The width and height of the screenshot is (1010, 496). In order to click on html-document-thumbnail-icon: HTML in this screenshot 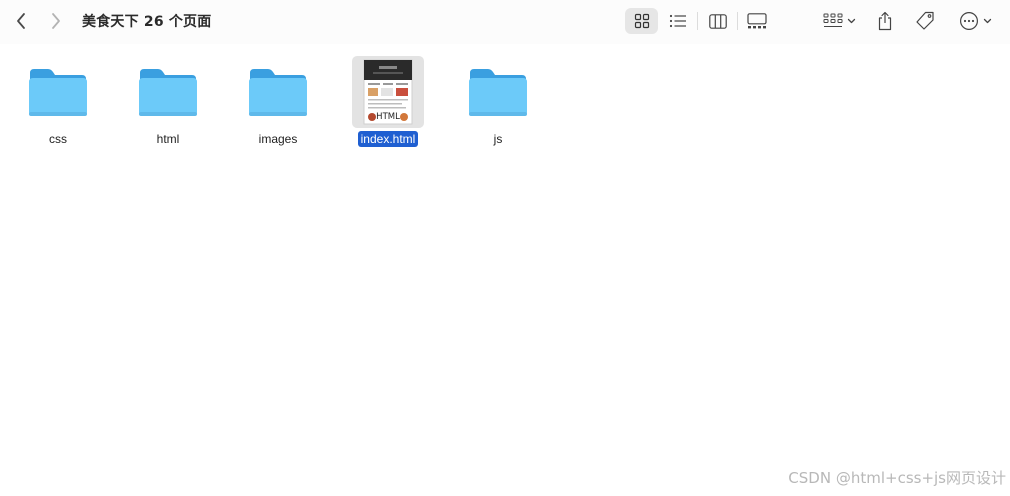, I will do `click(388, 92)`.